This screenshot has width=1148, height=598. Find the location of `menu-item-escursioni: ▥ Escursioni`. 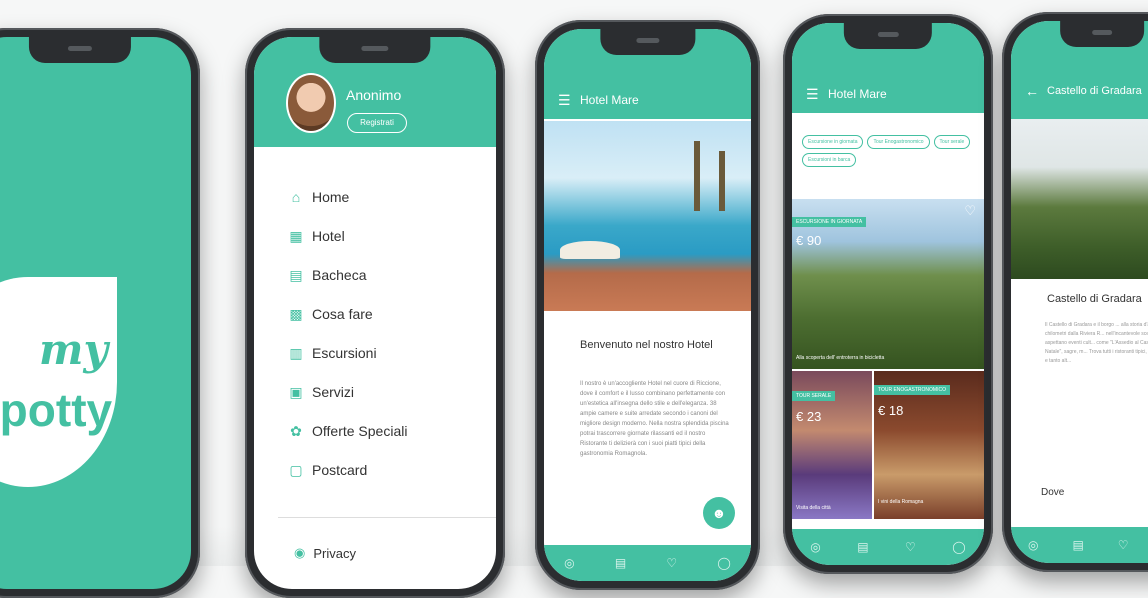

menu-item-escursioni: ▥ Escursioni is located at coordinates (347, 352).